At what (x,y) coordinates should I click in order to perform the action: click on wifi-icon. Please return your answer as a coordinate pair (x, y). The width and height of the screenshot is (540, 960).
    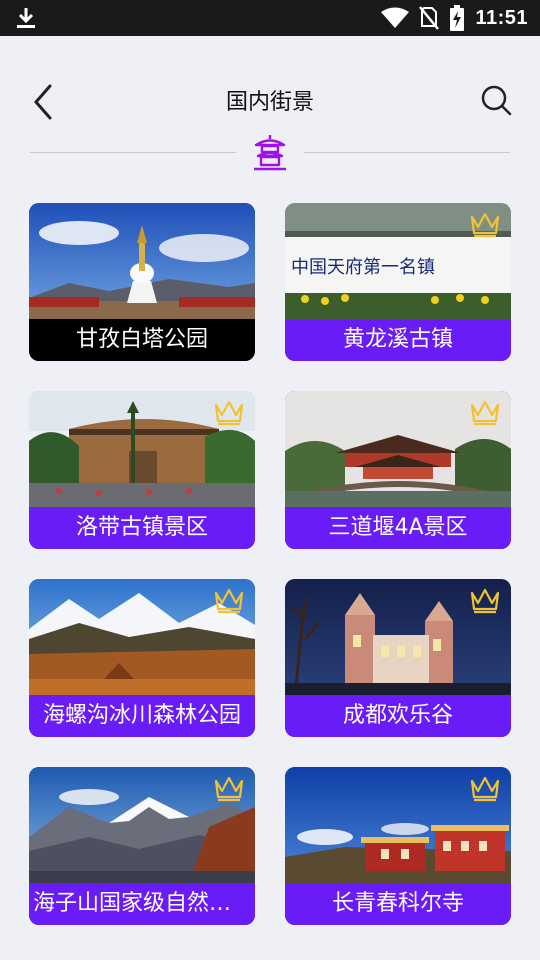
    Looking at the image, I should click on (395, 17).